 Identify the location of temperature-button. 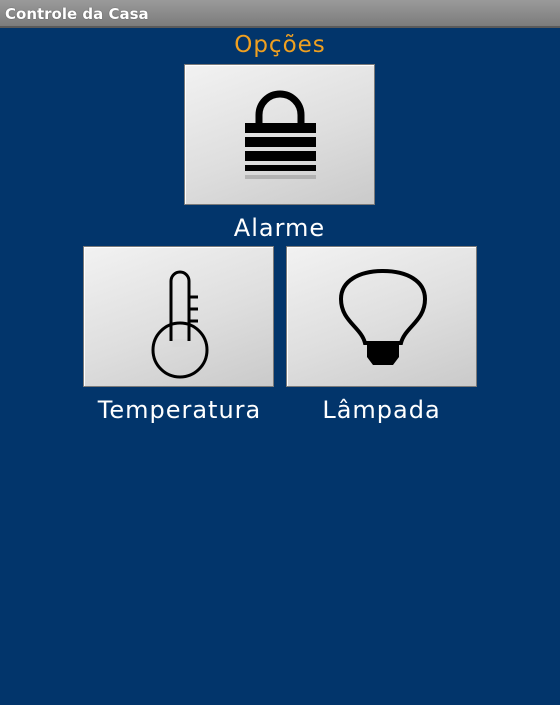
(178, 316).